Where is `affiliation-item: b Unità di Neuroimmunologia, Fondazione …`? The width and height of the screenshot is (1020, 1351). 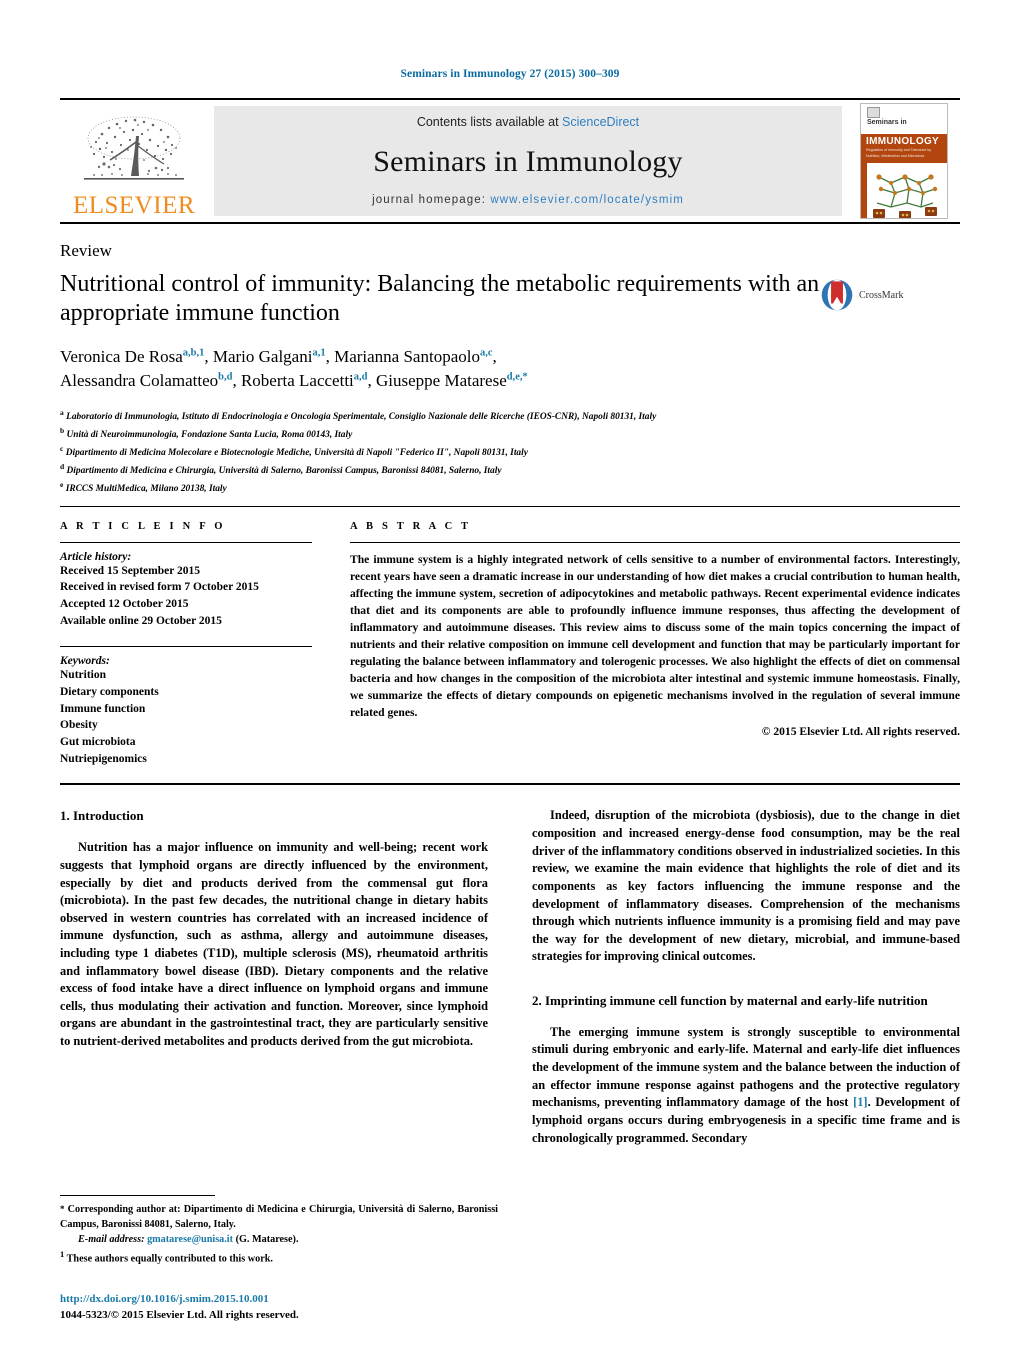
affiliation-item: b Unità di Neuroimmunologia, Fondazione … is located at coordinates (510, 434).